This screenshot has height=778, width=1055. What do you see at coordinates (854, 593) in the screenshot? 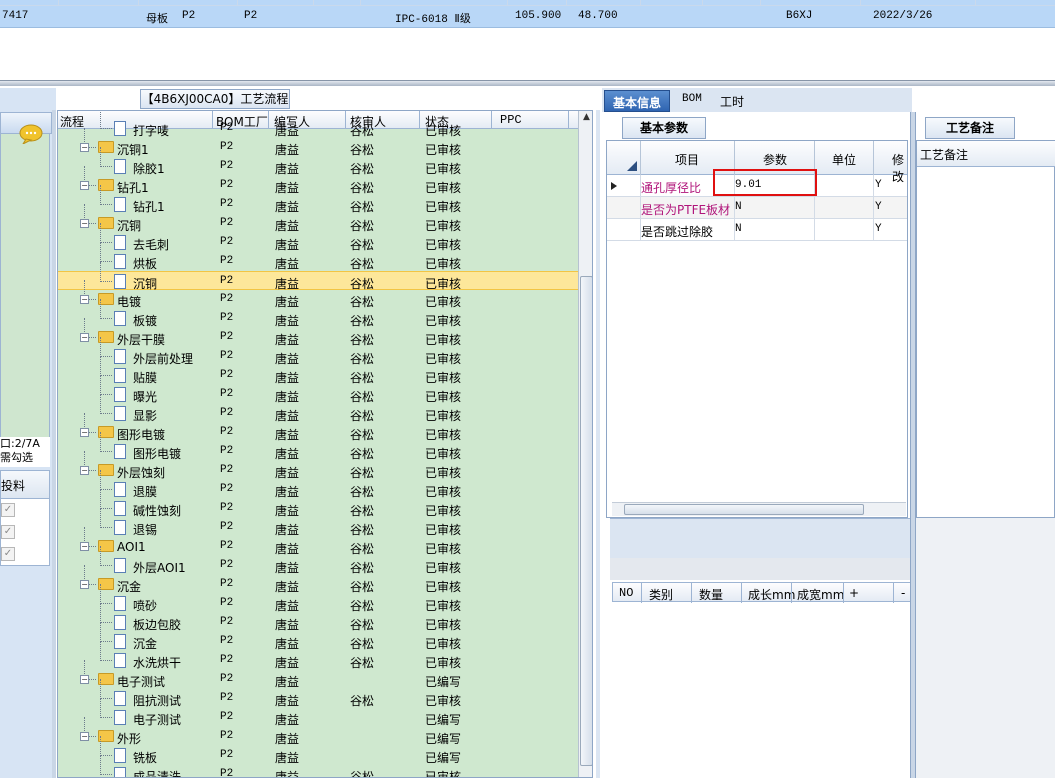
I see `add-column-button: +` at bounding box center [854, 593].